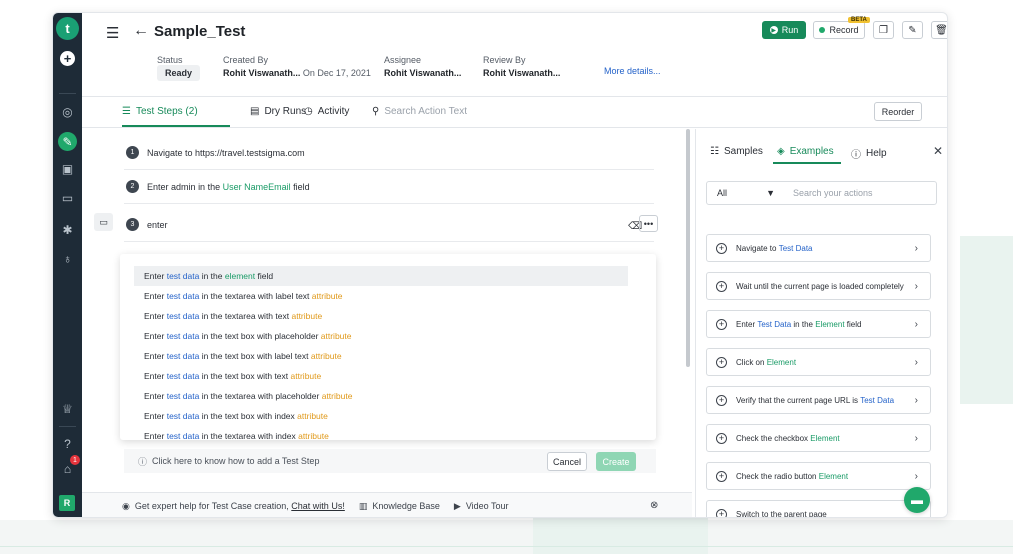 This screenshot has height=554, width=1013. What do you see at coordinates (67, 141) in the screenshot?
I see `edit-icon: ✎` at bounding box center [67, 141].